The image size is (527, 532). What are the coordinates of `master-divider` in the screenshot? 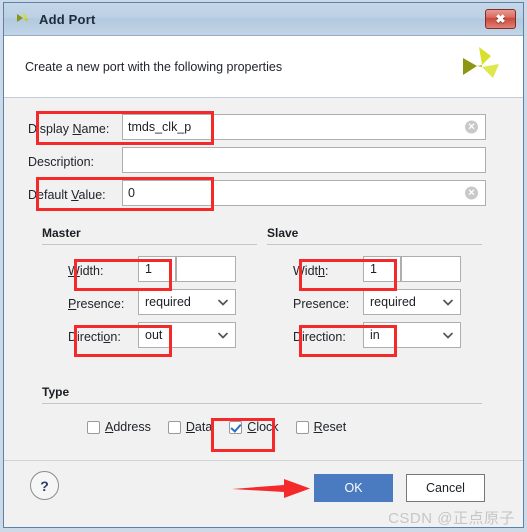 It's located at (149, 244).